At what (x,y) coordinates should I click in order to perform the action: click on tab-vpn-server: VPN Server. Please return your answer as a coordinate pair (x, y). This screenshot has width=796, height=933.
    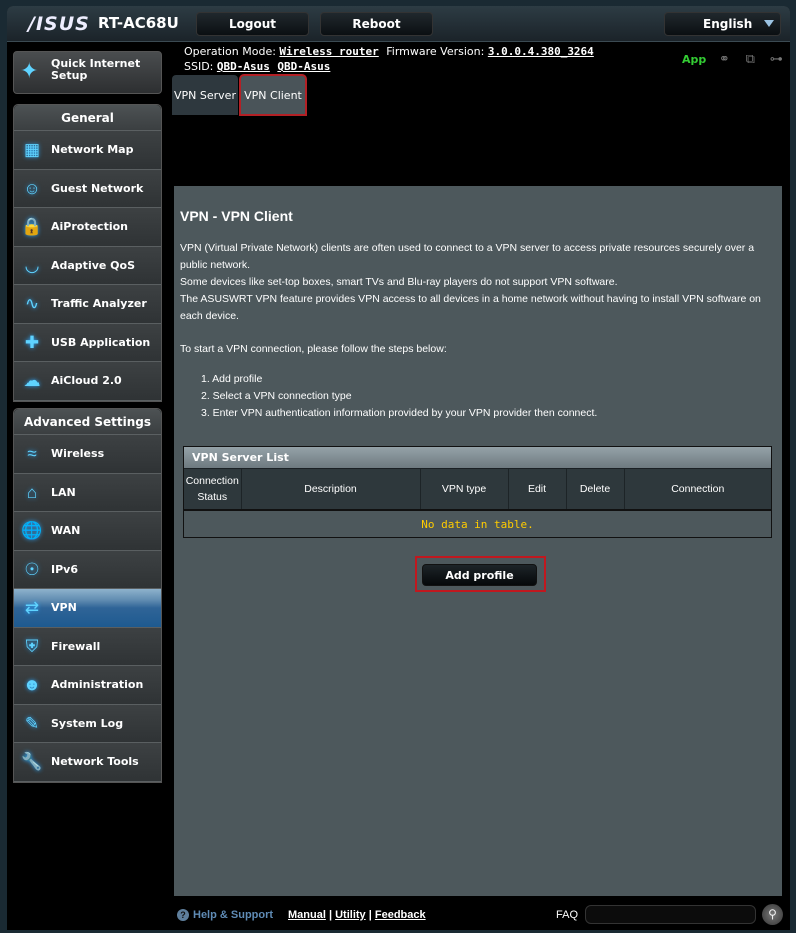
    Looking at the image, I should click on (205, 95).